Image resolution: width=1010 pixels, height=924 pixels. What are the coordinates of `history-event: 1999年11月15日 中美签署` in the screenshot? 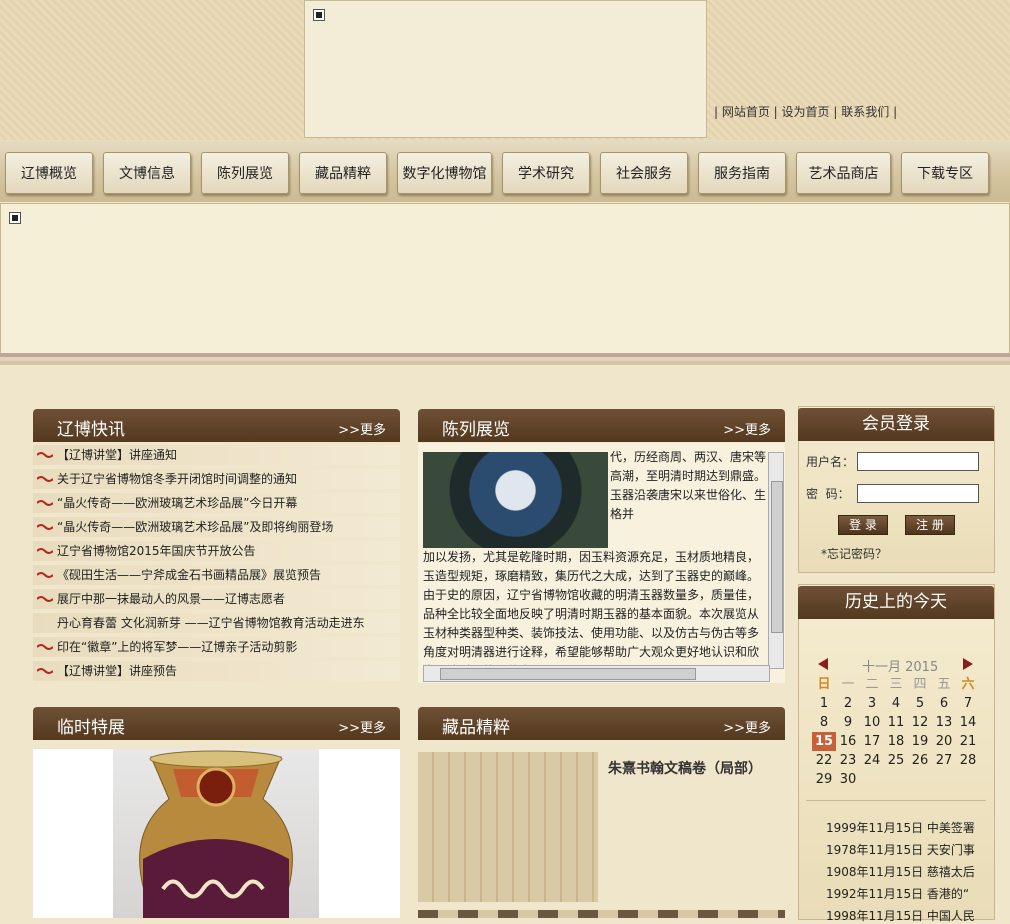 It's located at (900, 827).